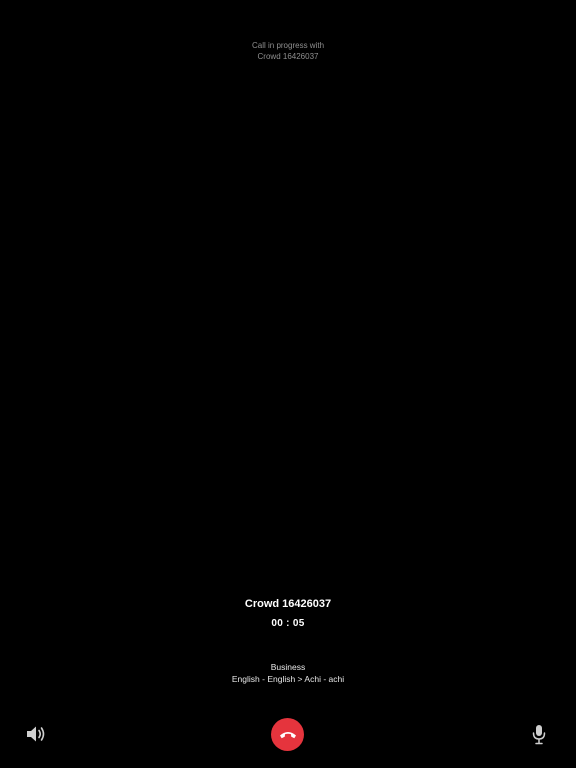  What do you see at coordinates (288, 56) in the screenshot?
I see `call-status-line-2: Crowd 16426037` at bounding box center [288, 56].